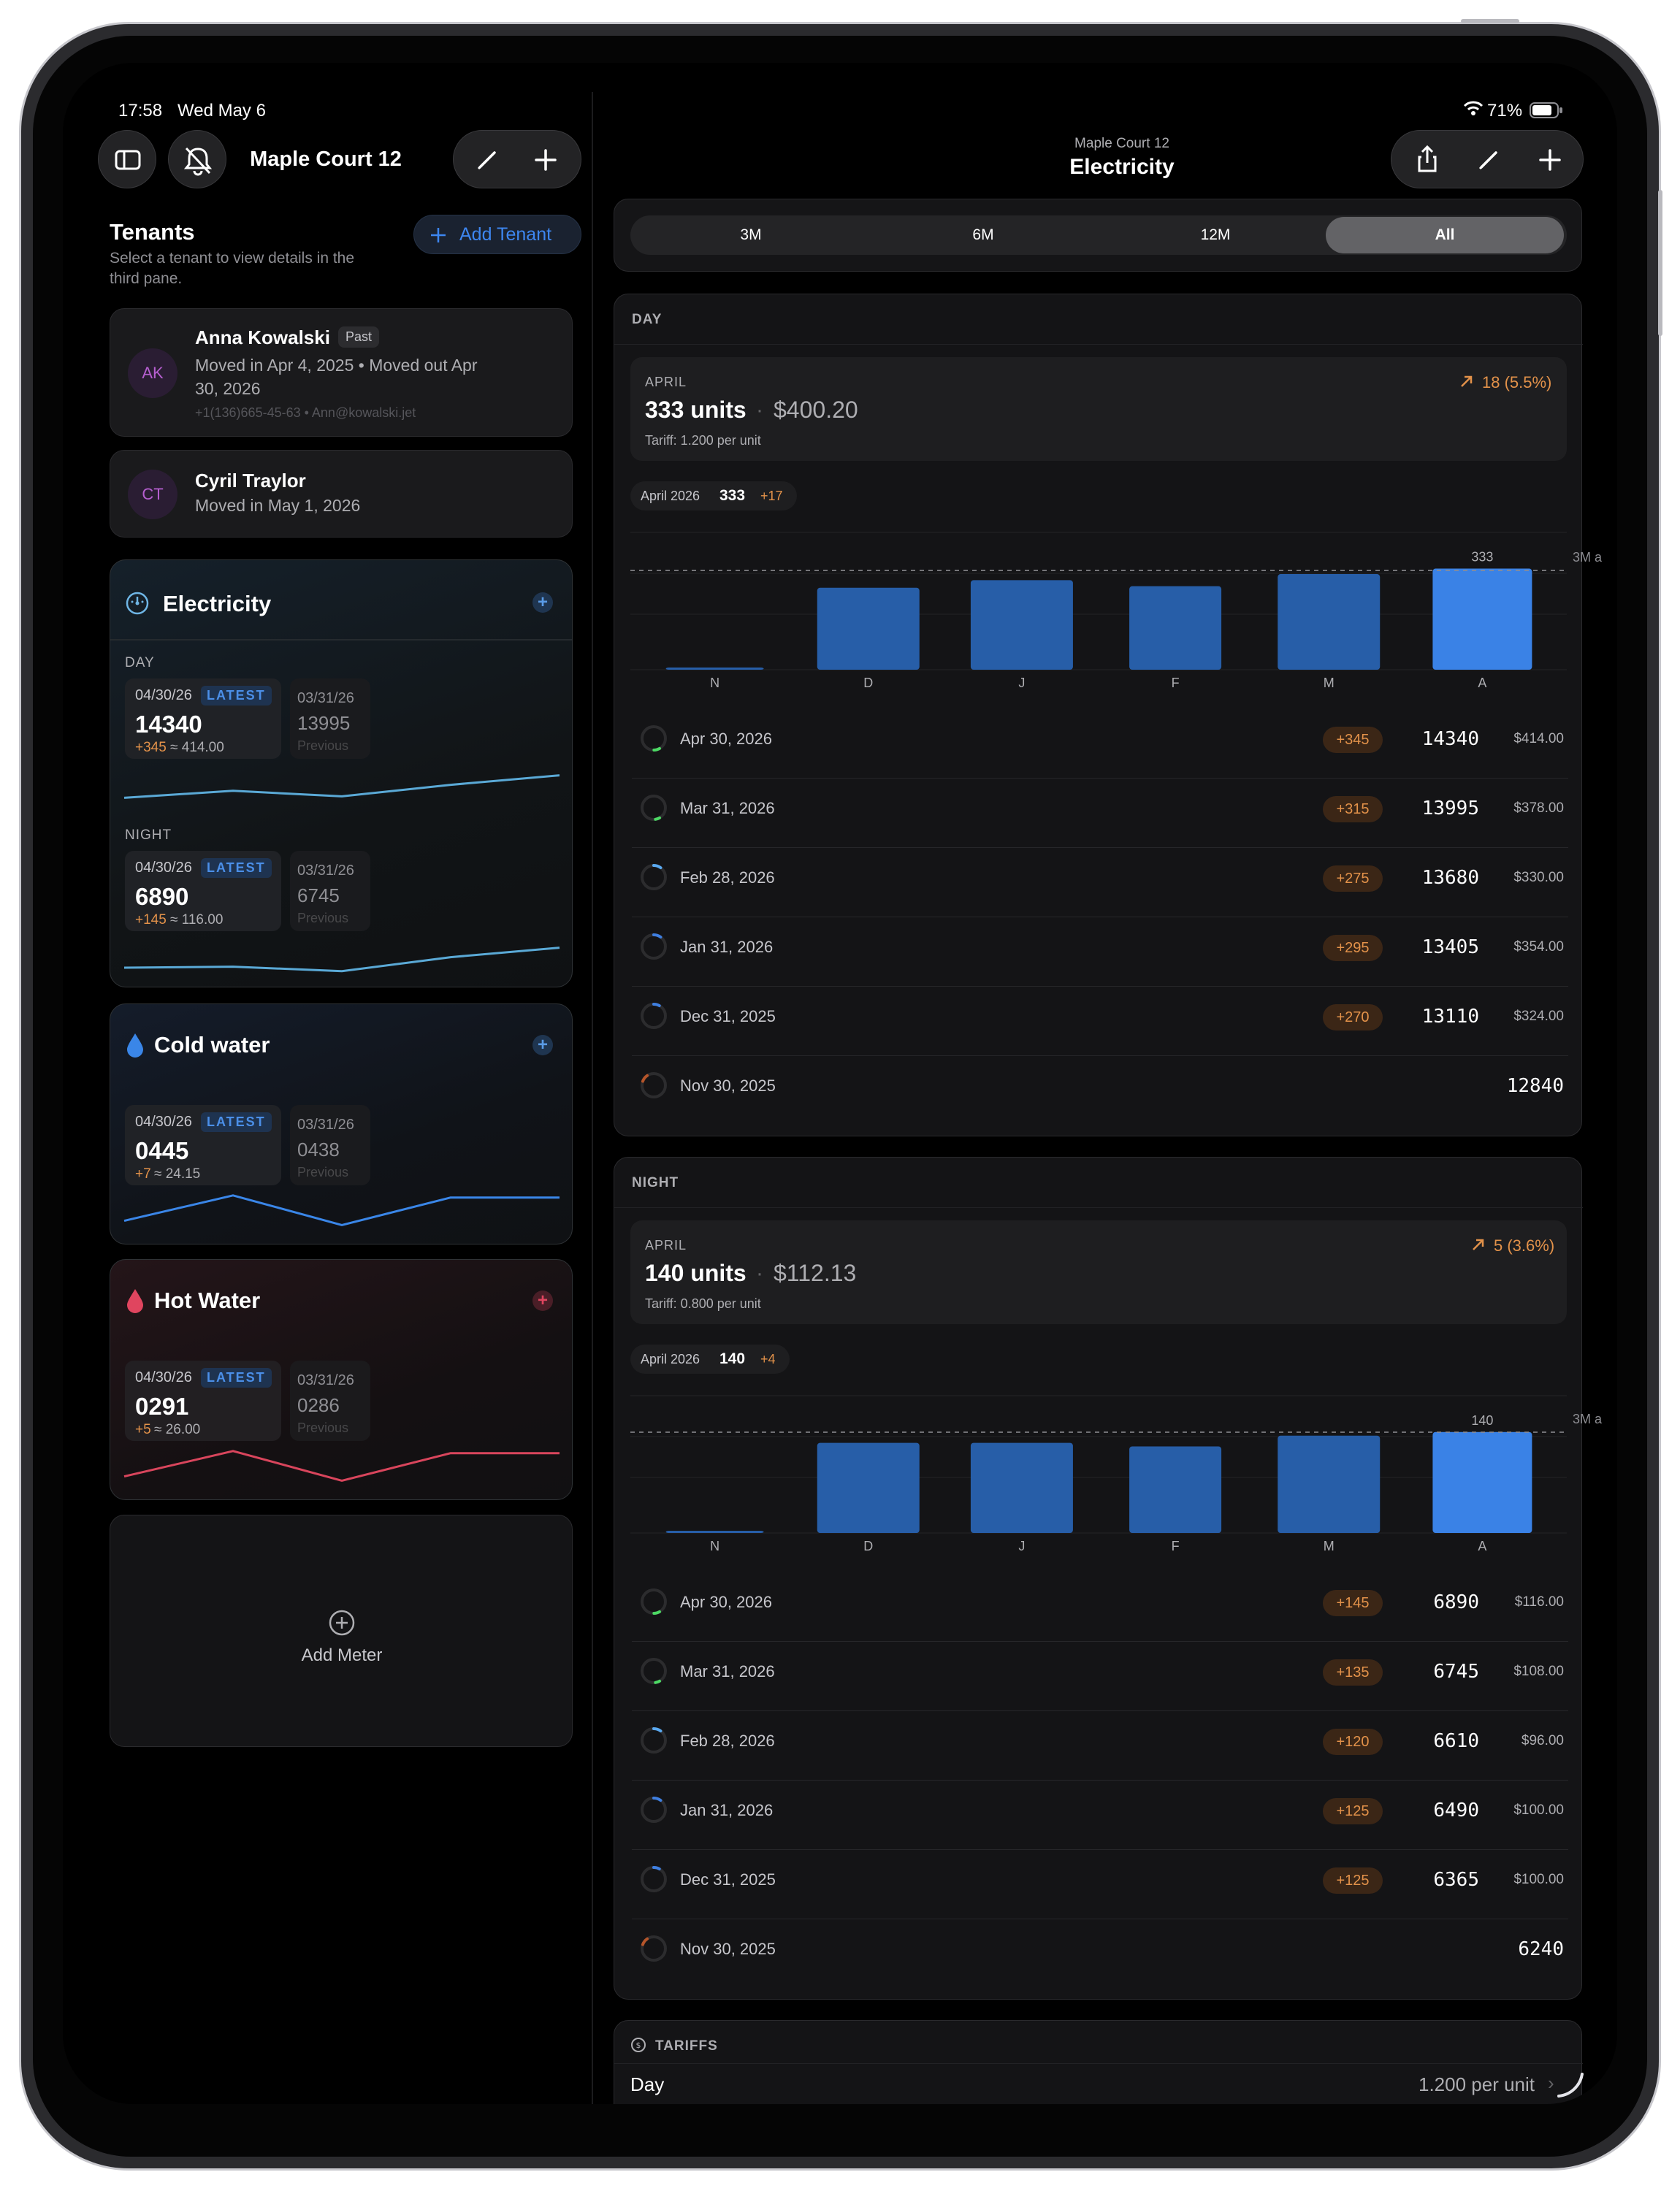 The height and width of the screenshot is (2191, 1680). Describe the element at coordinates (318, 1149) in the screenshot. I see `previous-value: 0438` at that location.